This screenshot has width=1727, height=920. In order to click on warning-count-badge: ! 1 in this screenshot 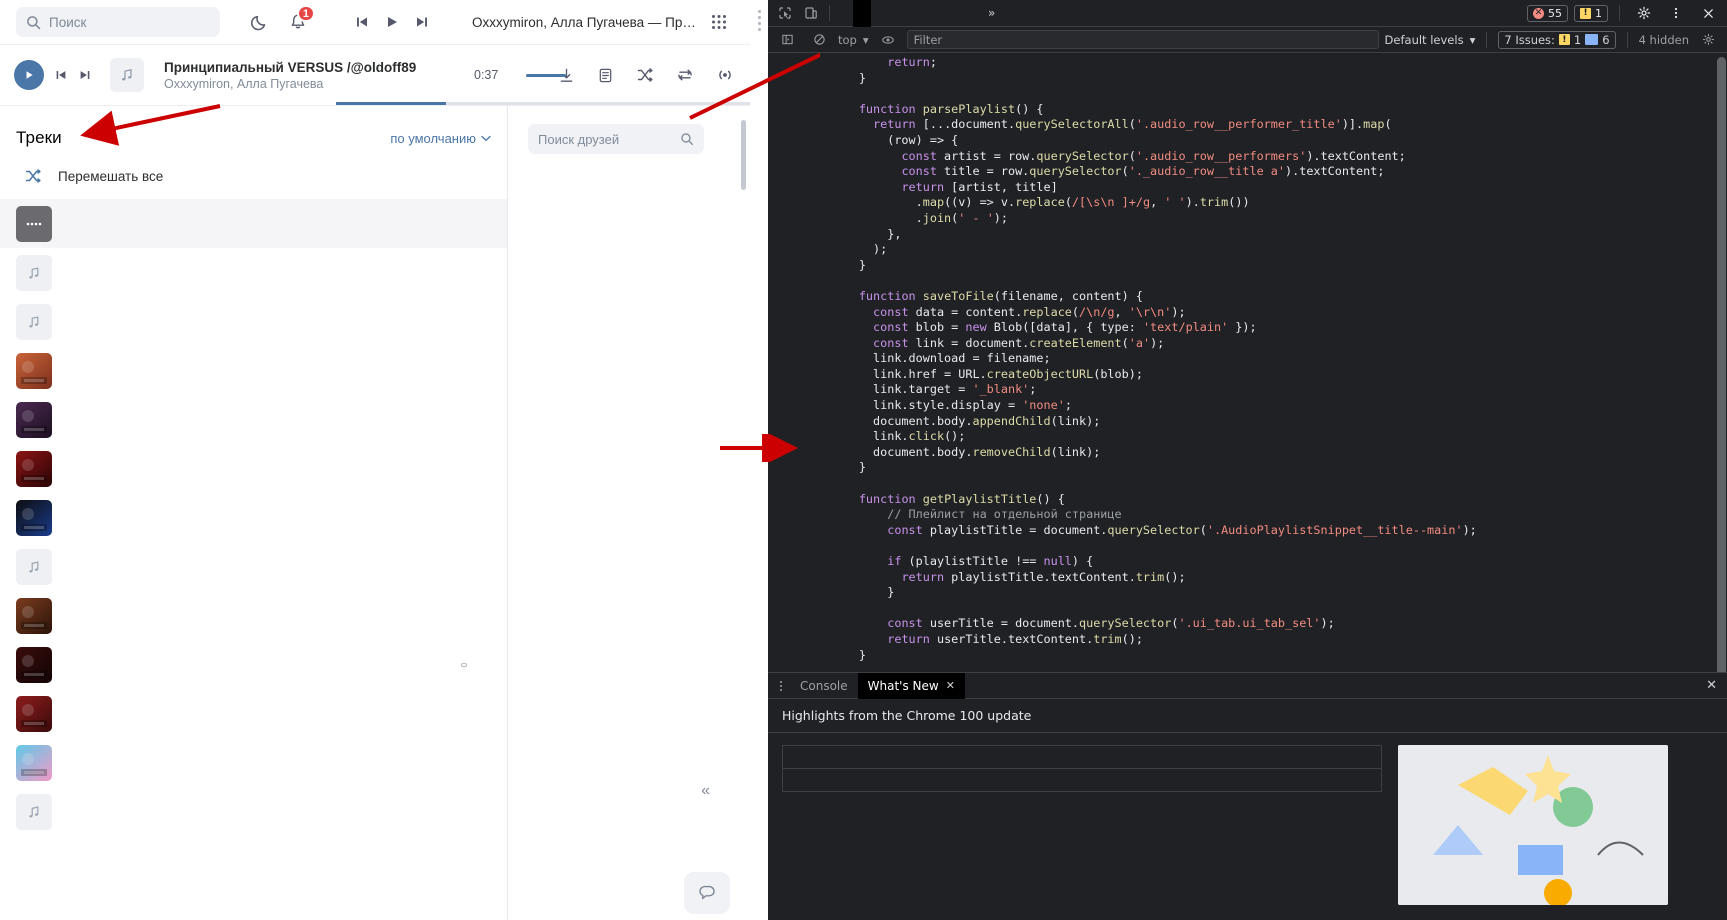, I will do `click(1591, 13)`.